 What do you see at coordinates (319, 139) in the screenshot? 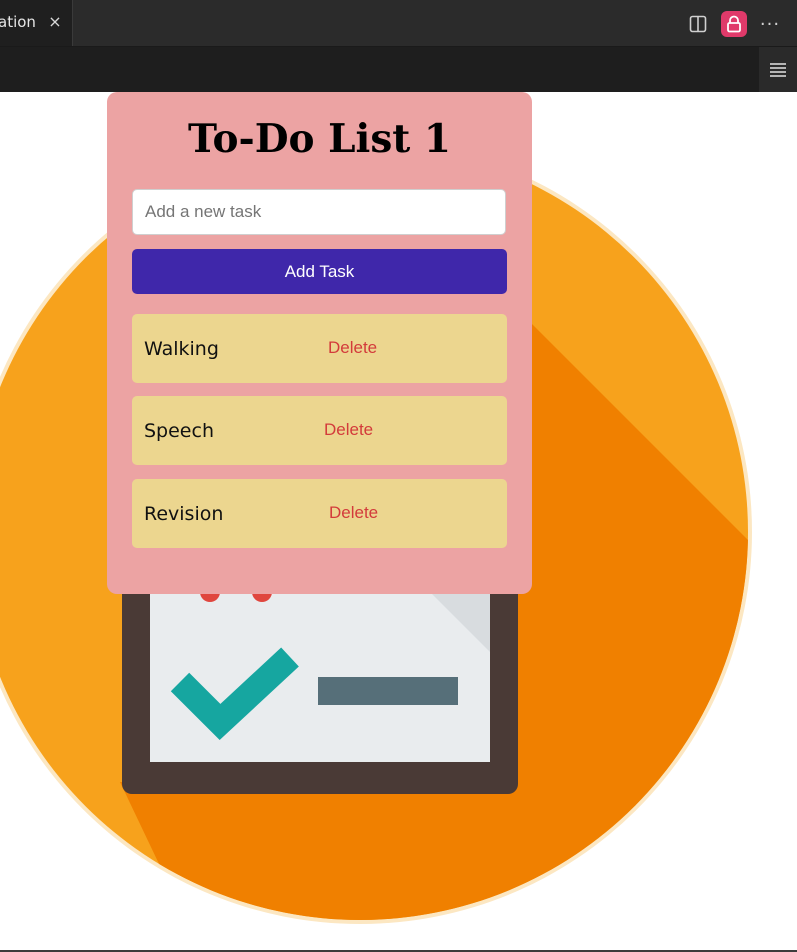
I see `page-title: To-Do List 1` at bounding box center [319, 139].